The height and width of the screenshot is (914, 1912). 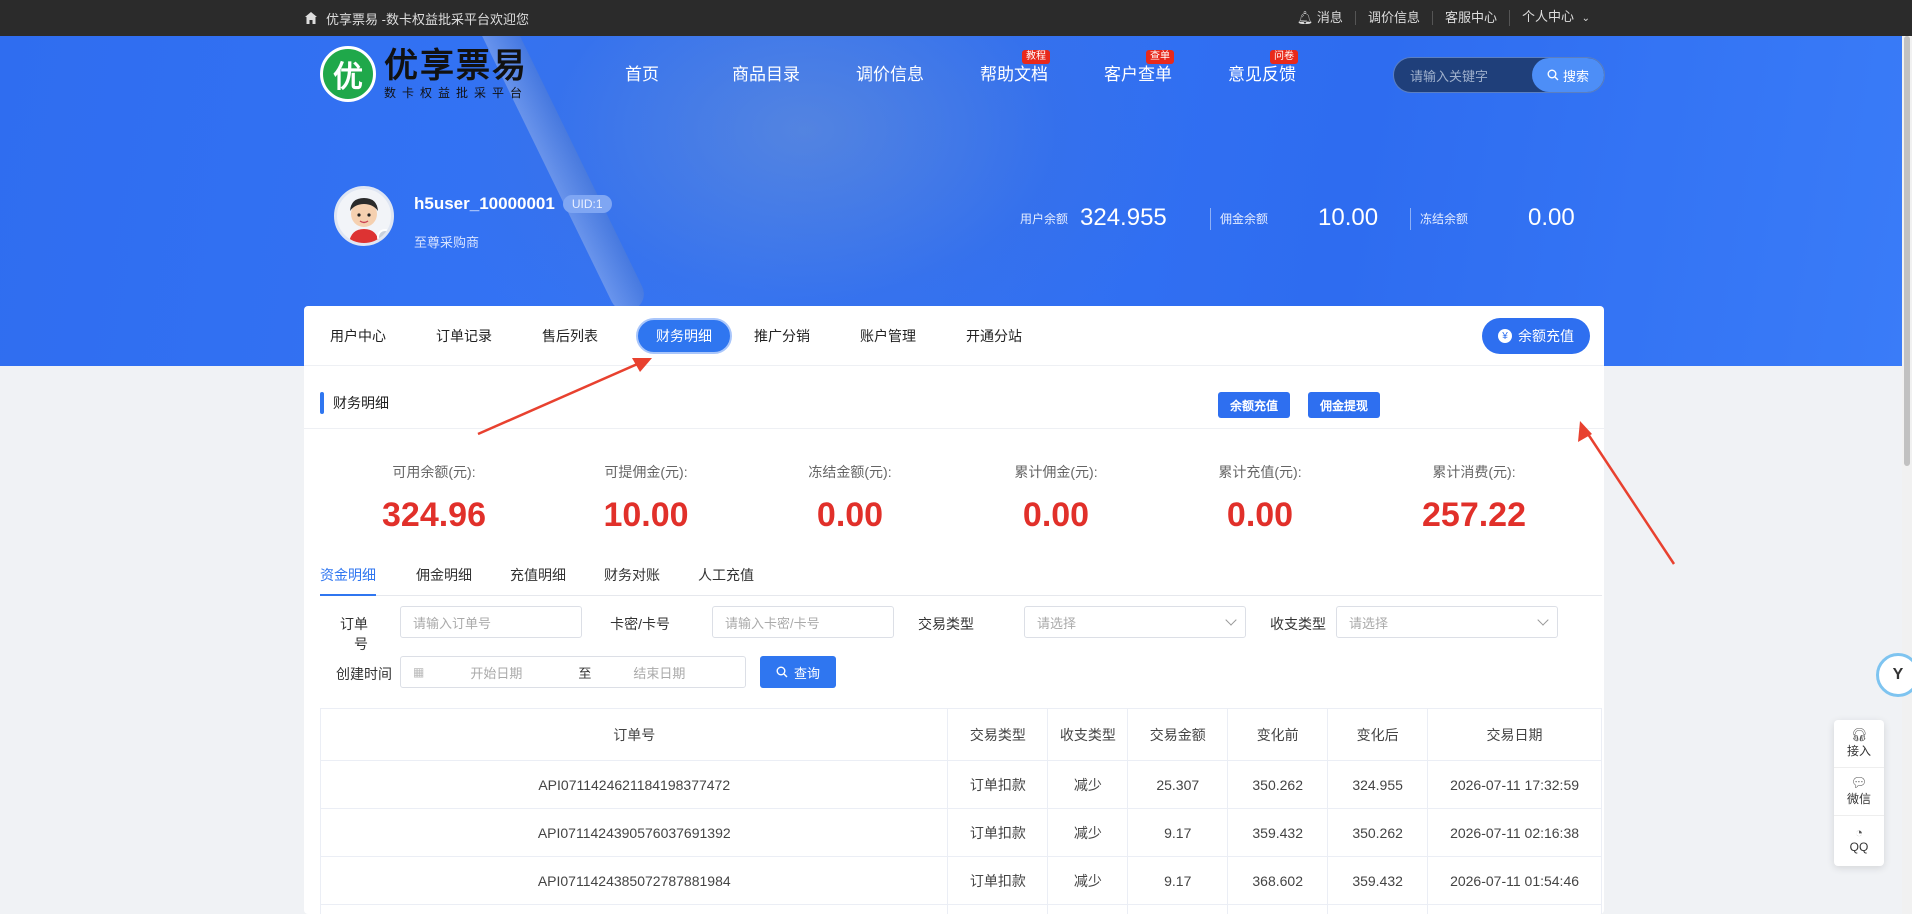 I want to click on service-center-link: 客服中心, so click(x=1470, y=18).